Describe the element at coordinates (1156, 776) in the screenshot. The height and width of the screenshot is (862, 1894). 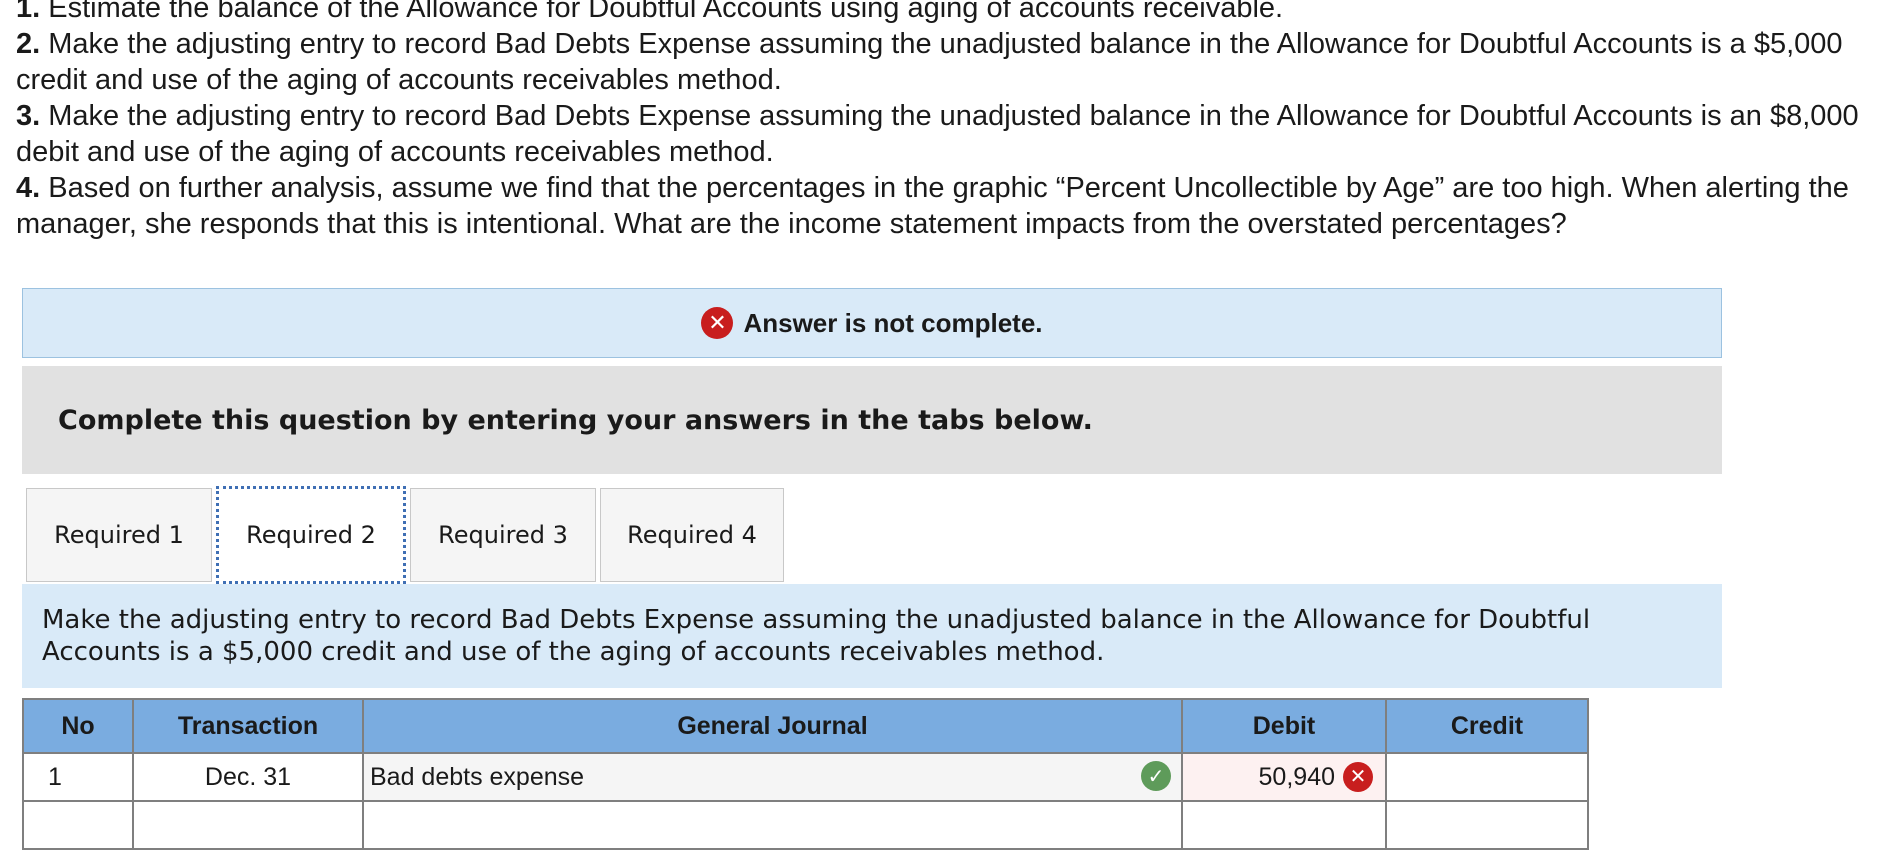
I see `check-circle-icon: ✓` at that location.